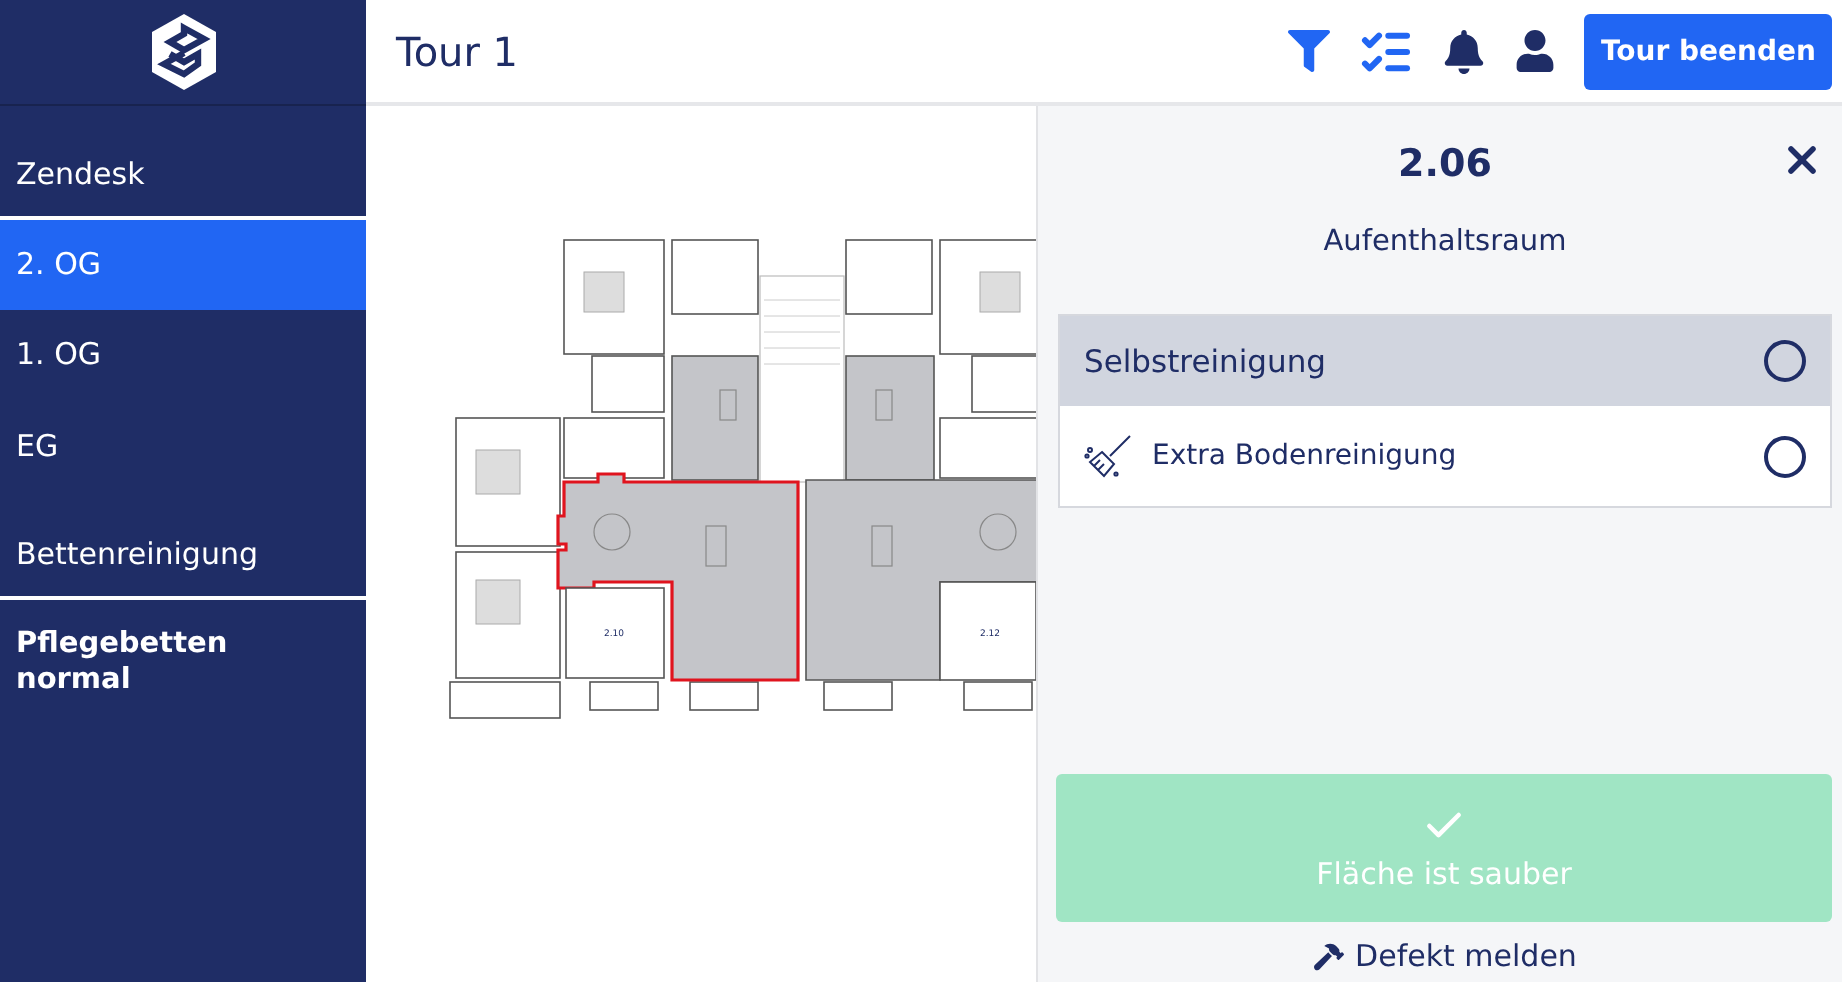  I want to click on task-label: Extra Bodenreinigung, so click(1305, 456).